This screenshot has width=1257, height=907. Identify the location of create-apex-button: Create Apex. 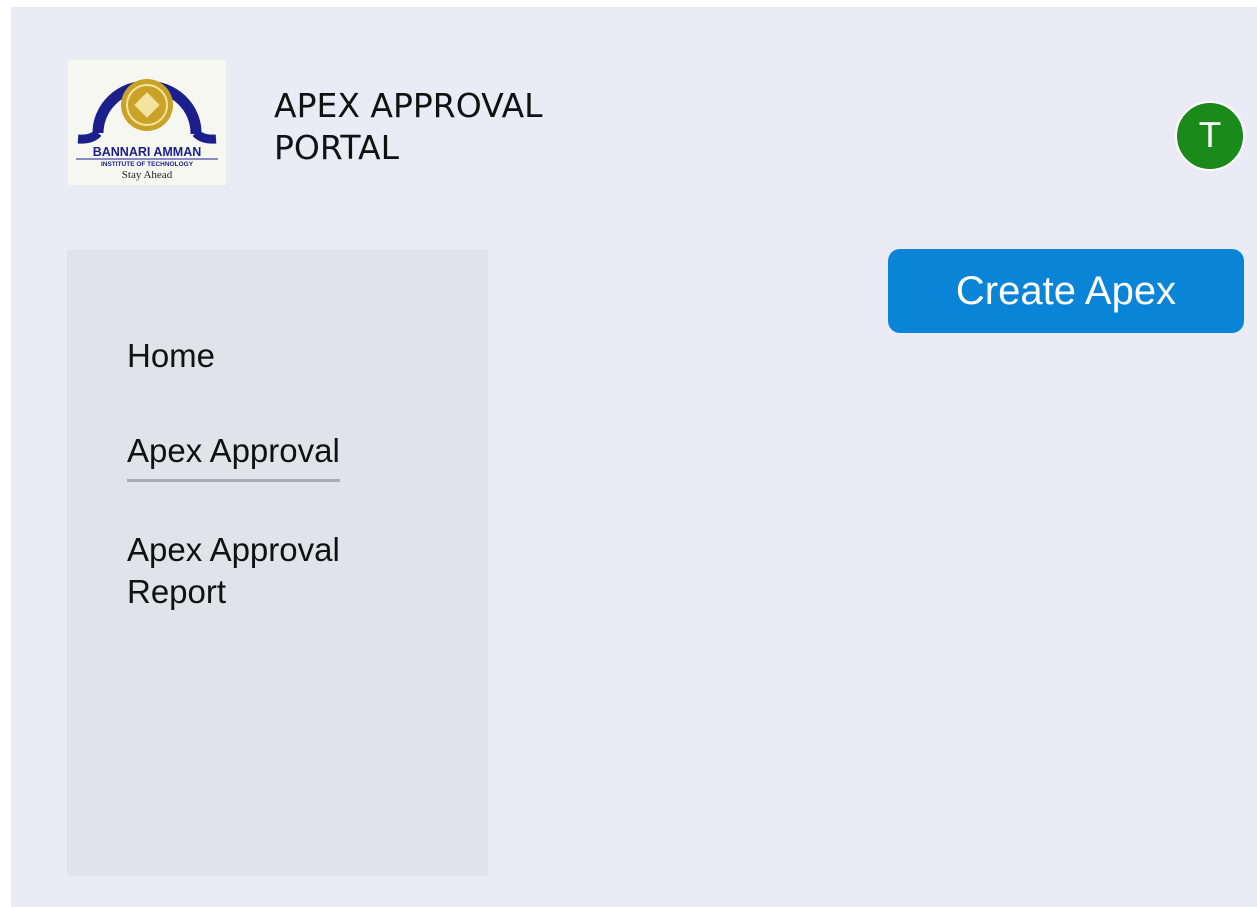
(1066, 291).